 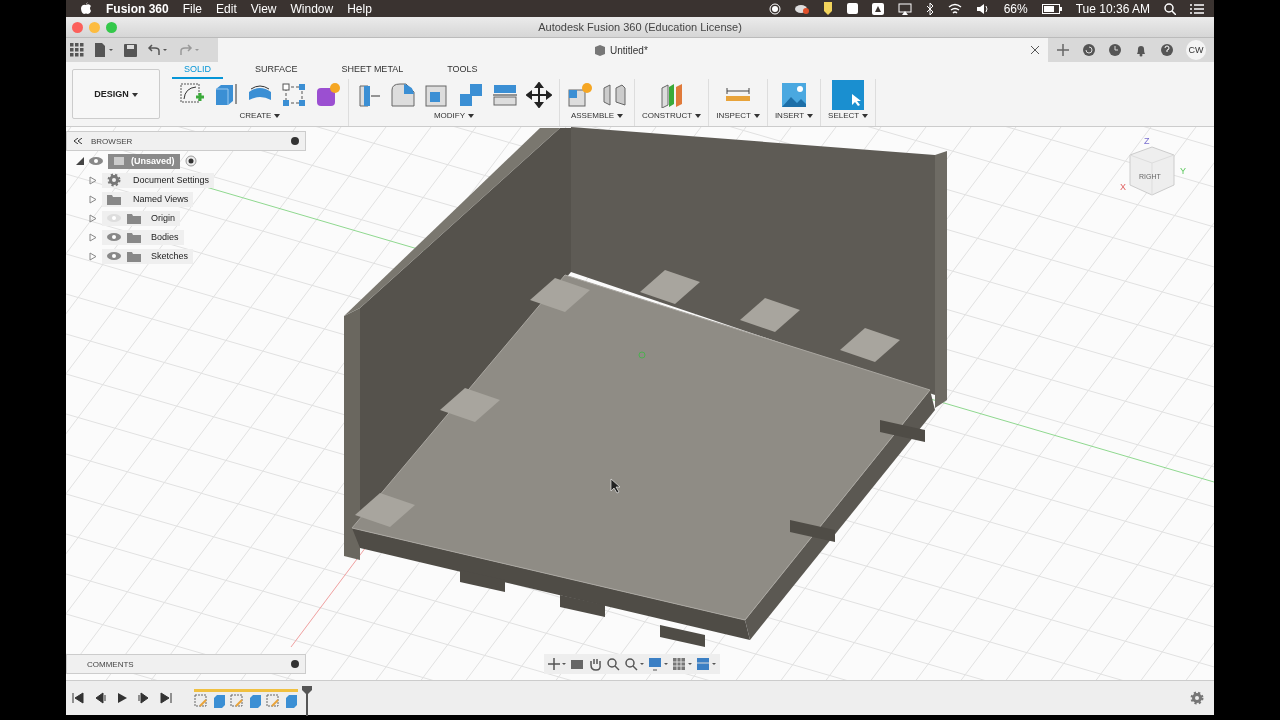 What do you see at coordinates (122, 698) in the screenshot?
I see `play-icon` at bounding box center [122, 698].